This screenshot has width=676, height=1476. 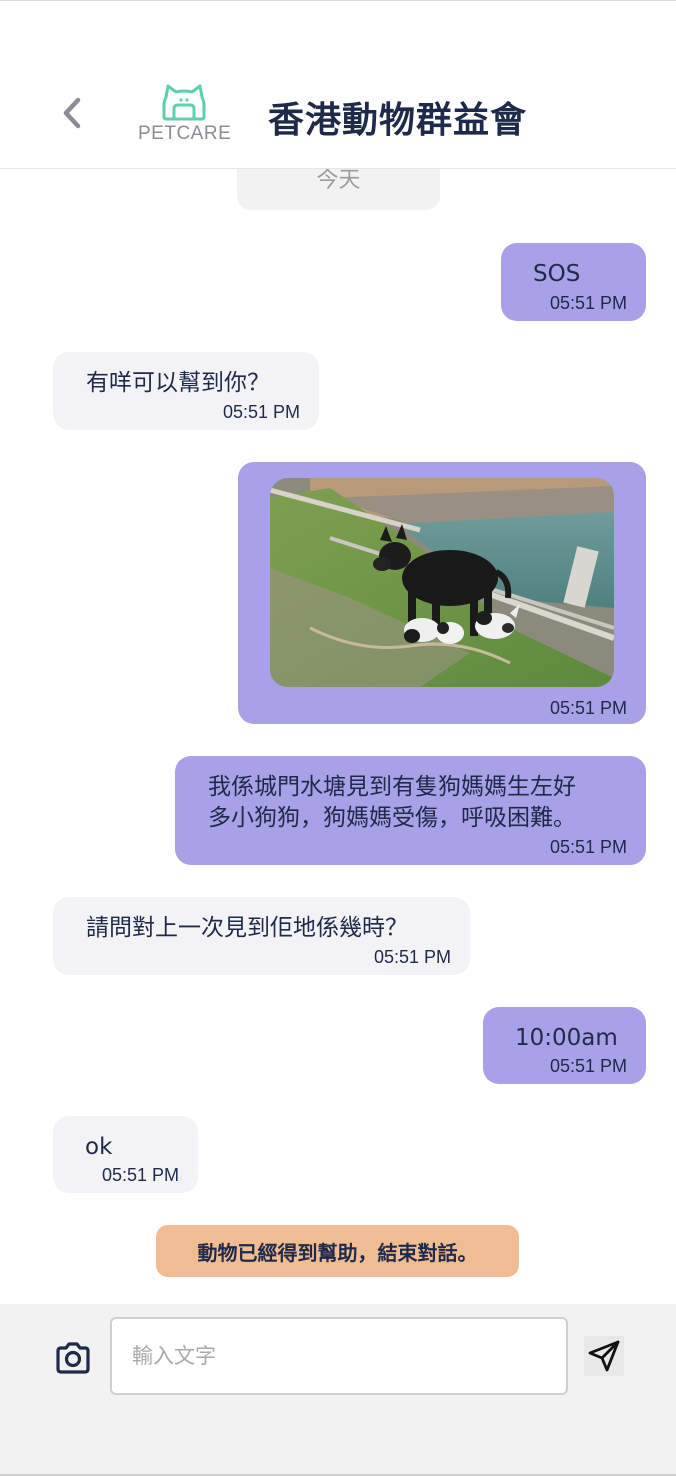 I want to click on message-text: 有咩可以幫到你？, so click(x=178, y=383).